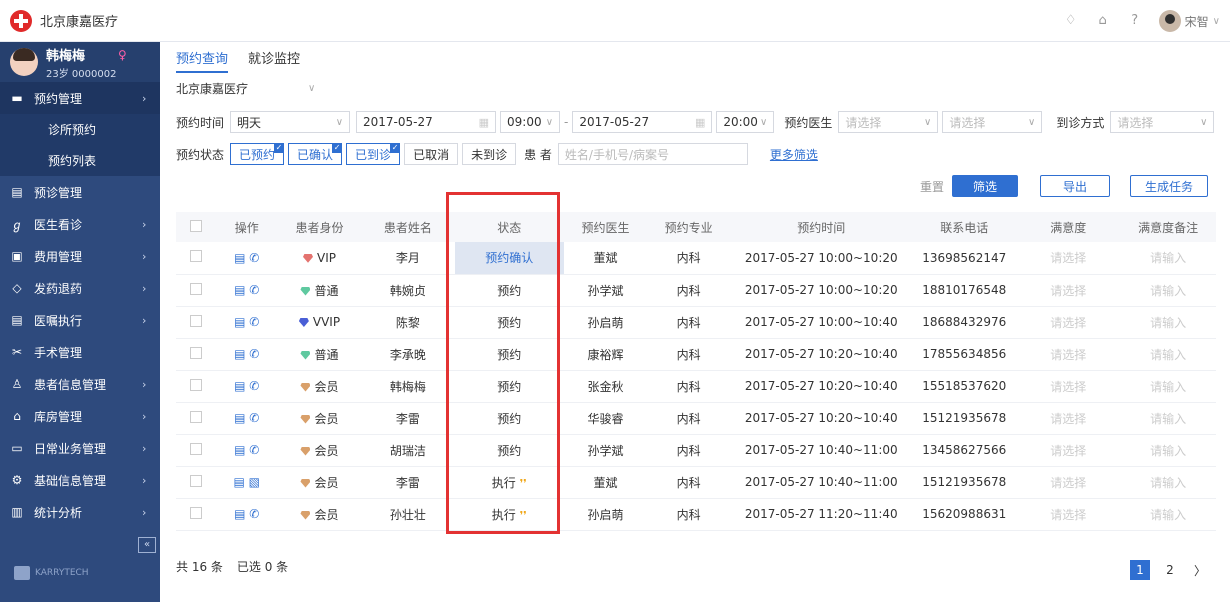 This screenshot has height=602, width=1230. What do you see at coordinates (794, 154) in the screenshot?
I see `more-filters-link: 更多筛选` at bounding box center [794, 154].